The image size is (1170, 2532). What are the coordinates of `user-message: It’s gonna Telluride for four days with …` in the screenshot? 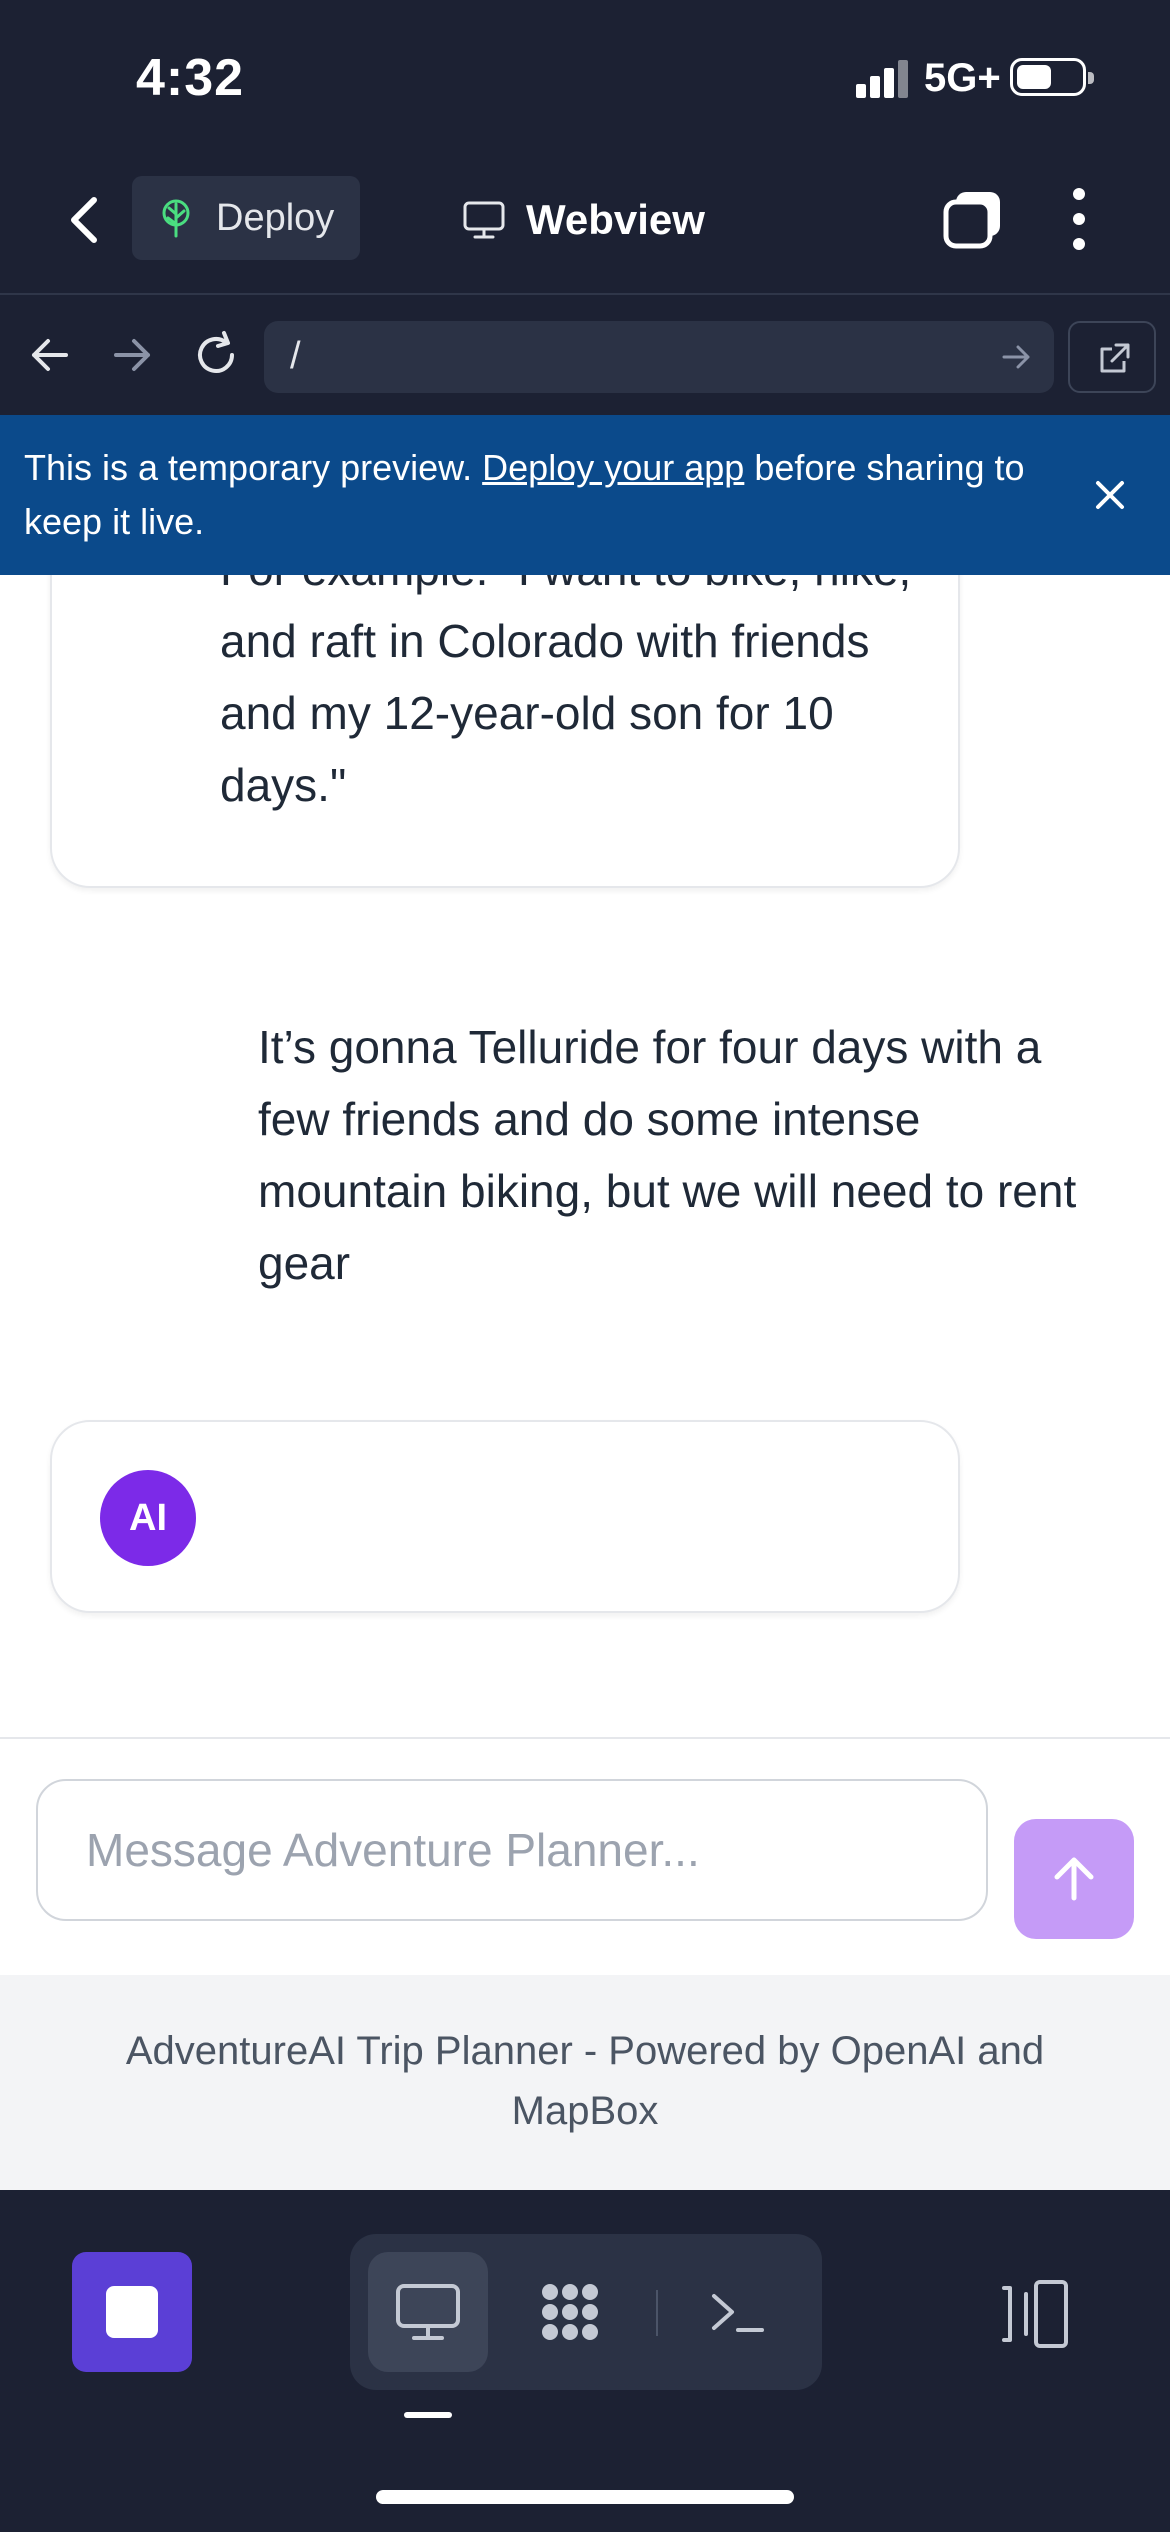 It's located at (667, 1155).